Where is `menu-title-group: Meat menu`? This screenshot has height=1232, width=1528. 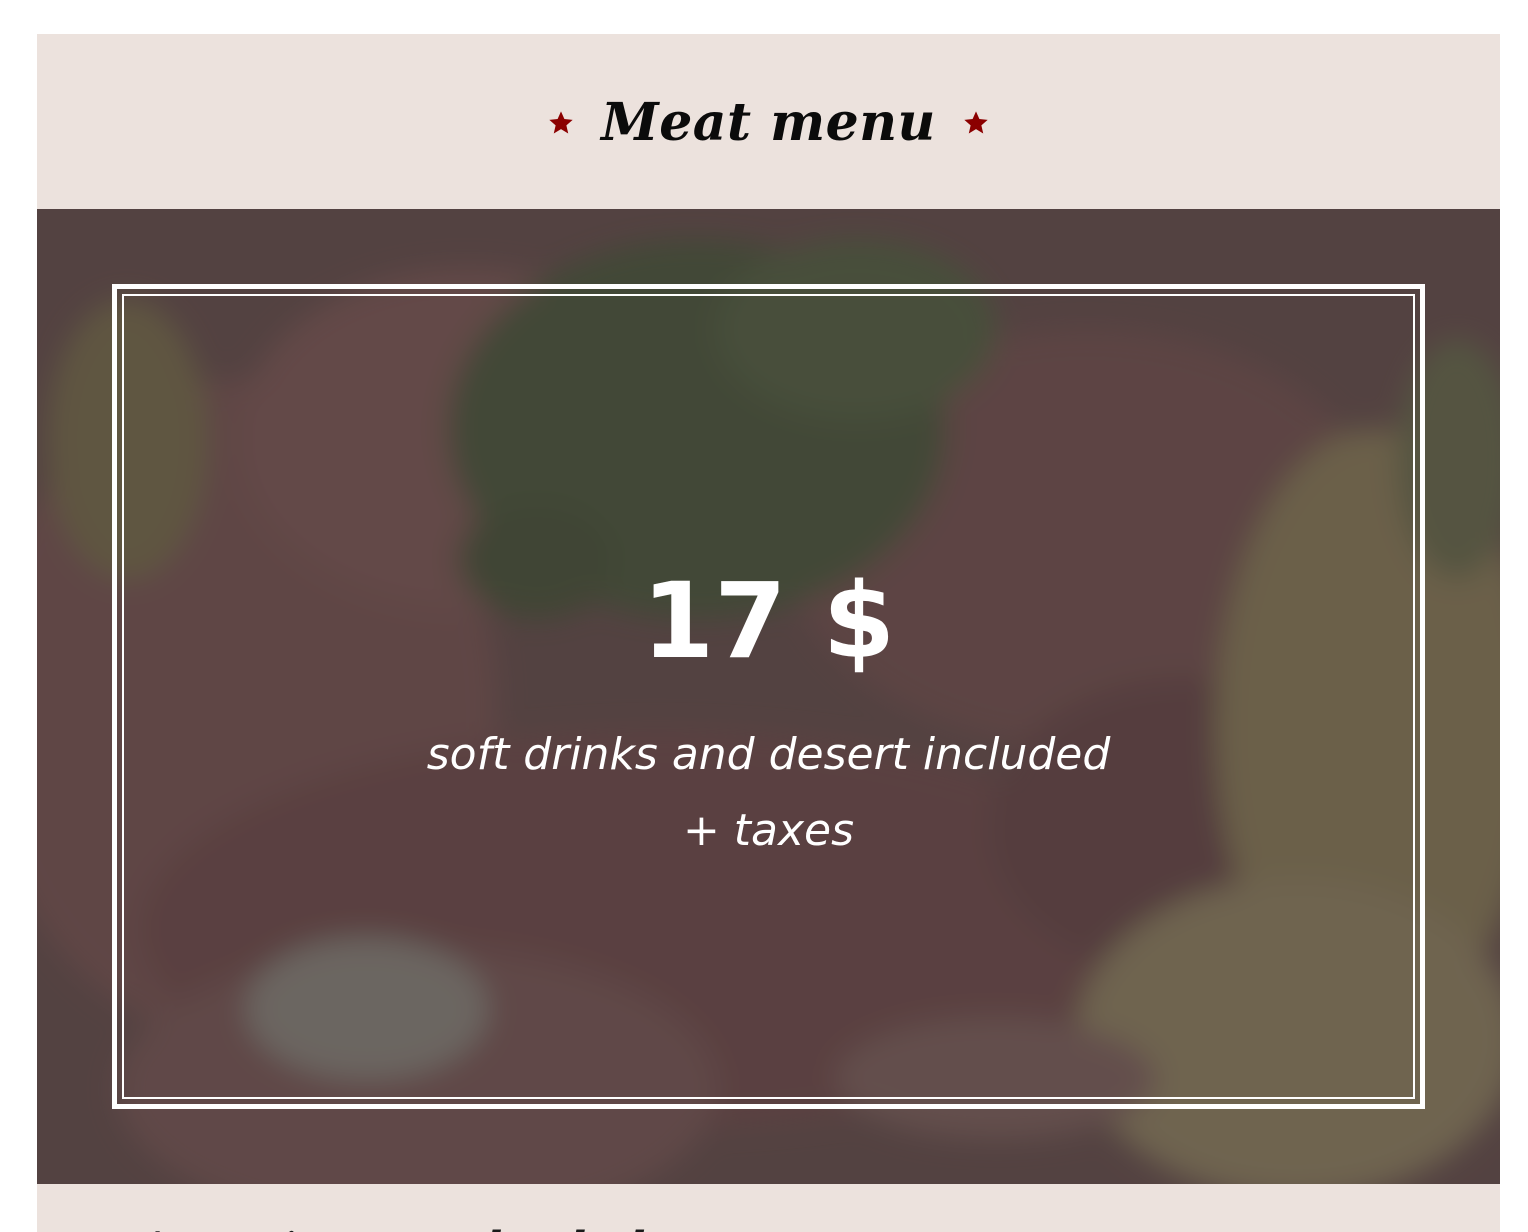 menu-title-group: Meat menu is located at coordinates (768, 122).